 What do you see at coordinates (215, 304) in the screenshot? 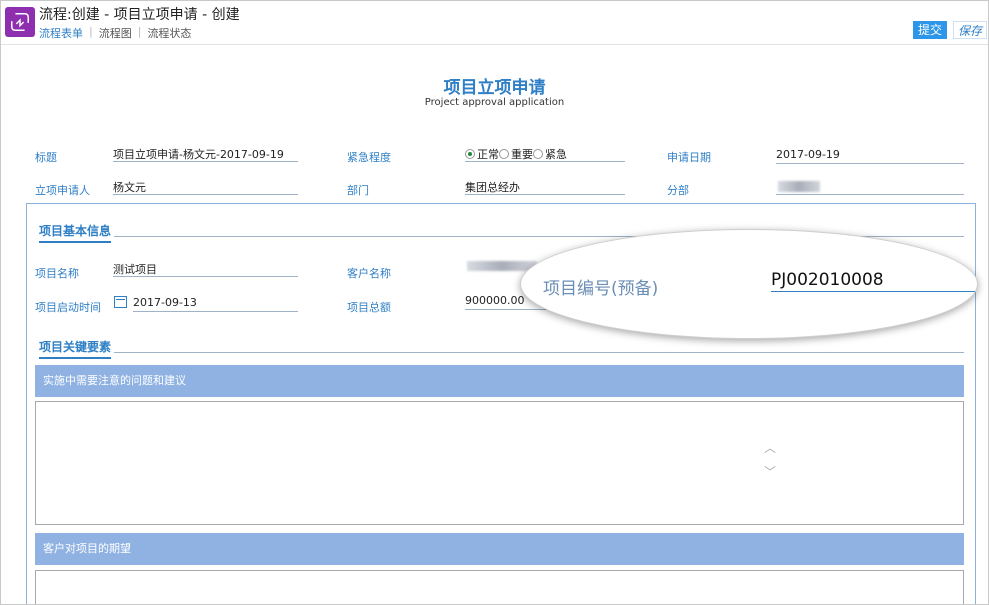
I see `start-time-field: 2017-09-13` at bounding box center [215, 304].